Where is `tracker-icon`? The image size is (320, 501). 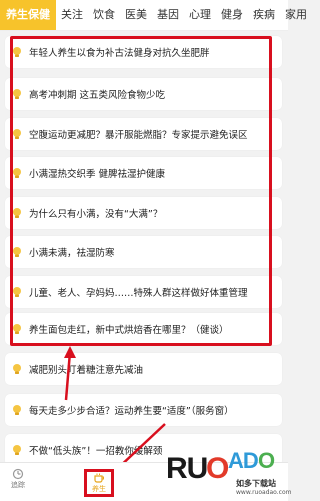
tracker-icon is located at coordinates (18, 474).